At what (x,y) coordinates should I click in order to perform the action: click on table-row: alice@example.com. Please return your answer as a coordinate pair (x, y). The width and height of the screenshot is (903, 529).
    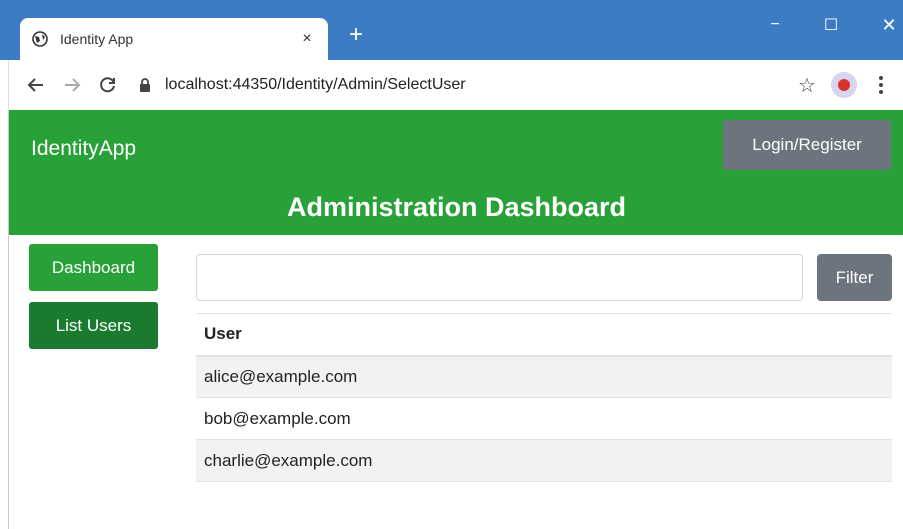
    Looking at the image, I should click on (544, 376).